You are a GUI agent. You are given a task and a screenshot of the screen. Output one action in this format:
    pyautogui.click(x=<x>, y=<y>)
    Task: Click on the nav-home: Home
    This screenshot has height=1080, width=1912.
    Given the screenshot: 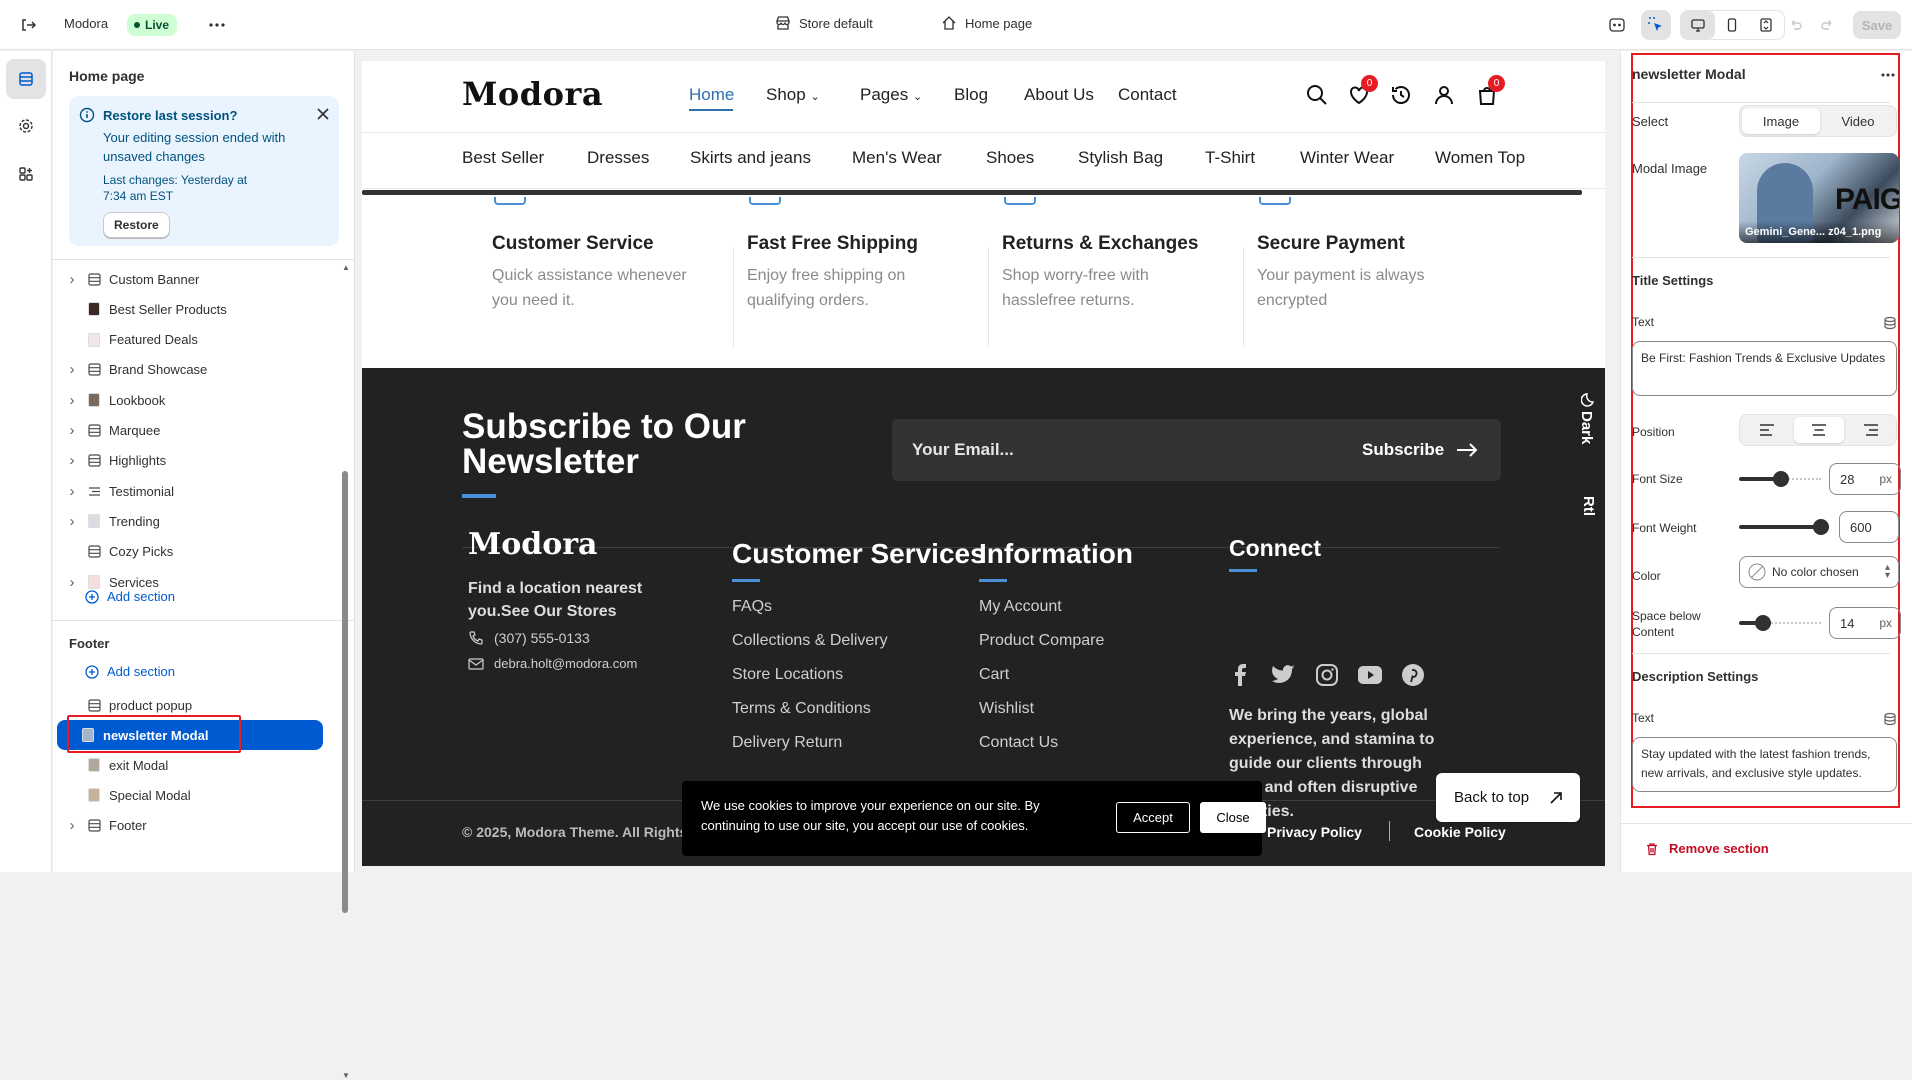 What is the action you would take?
    pyautogui.click(x=711, y=95)
    